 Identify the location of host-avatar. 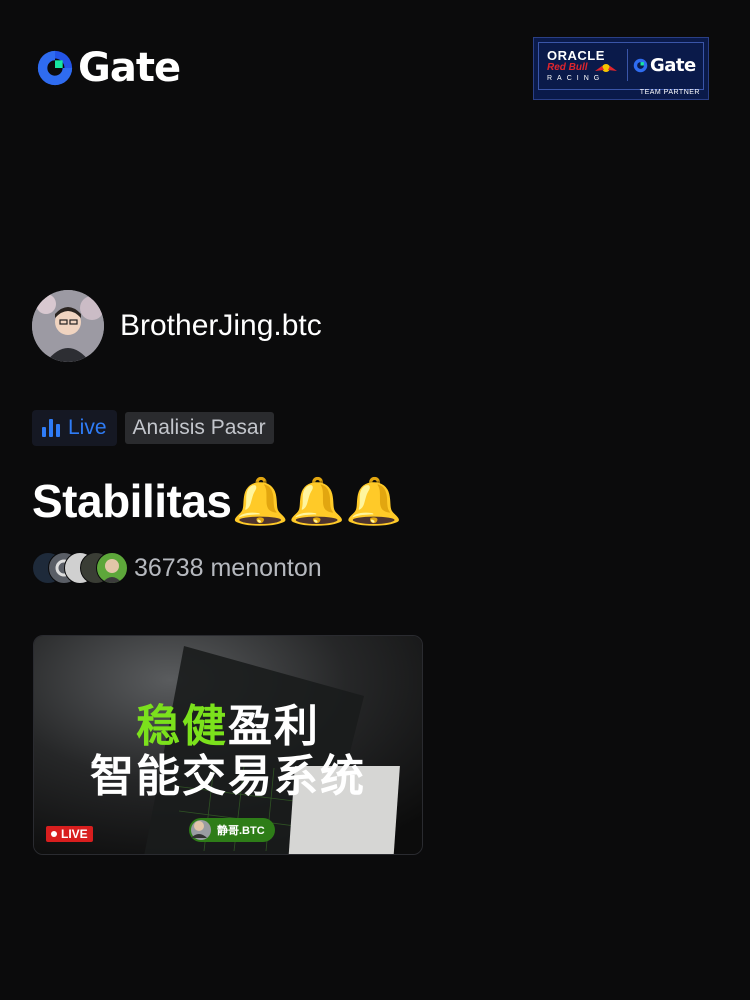
(201, 830).